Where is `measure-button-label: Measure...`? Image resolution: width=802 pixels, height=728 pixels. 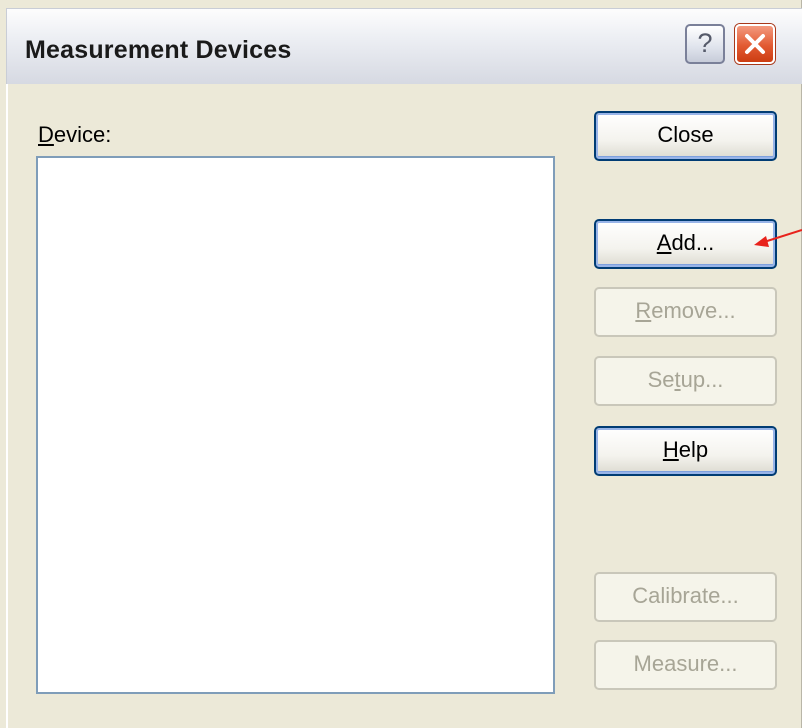 measure-button-label: Measure... is located at coordinates (685, 663).